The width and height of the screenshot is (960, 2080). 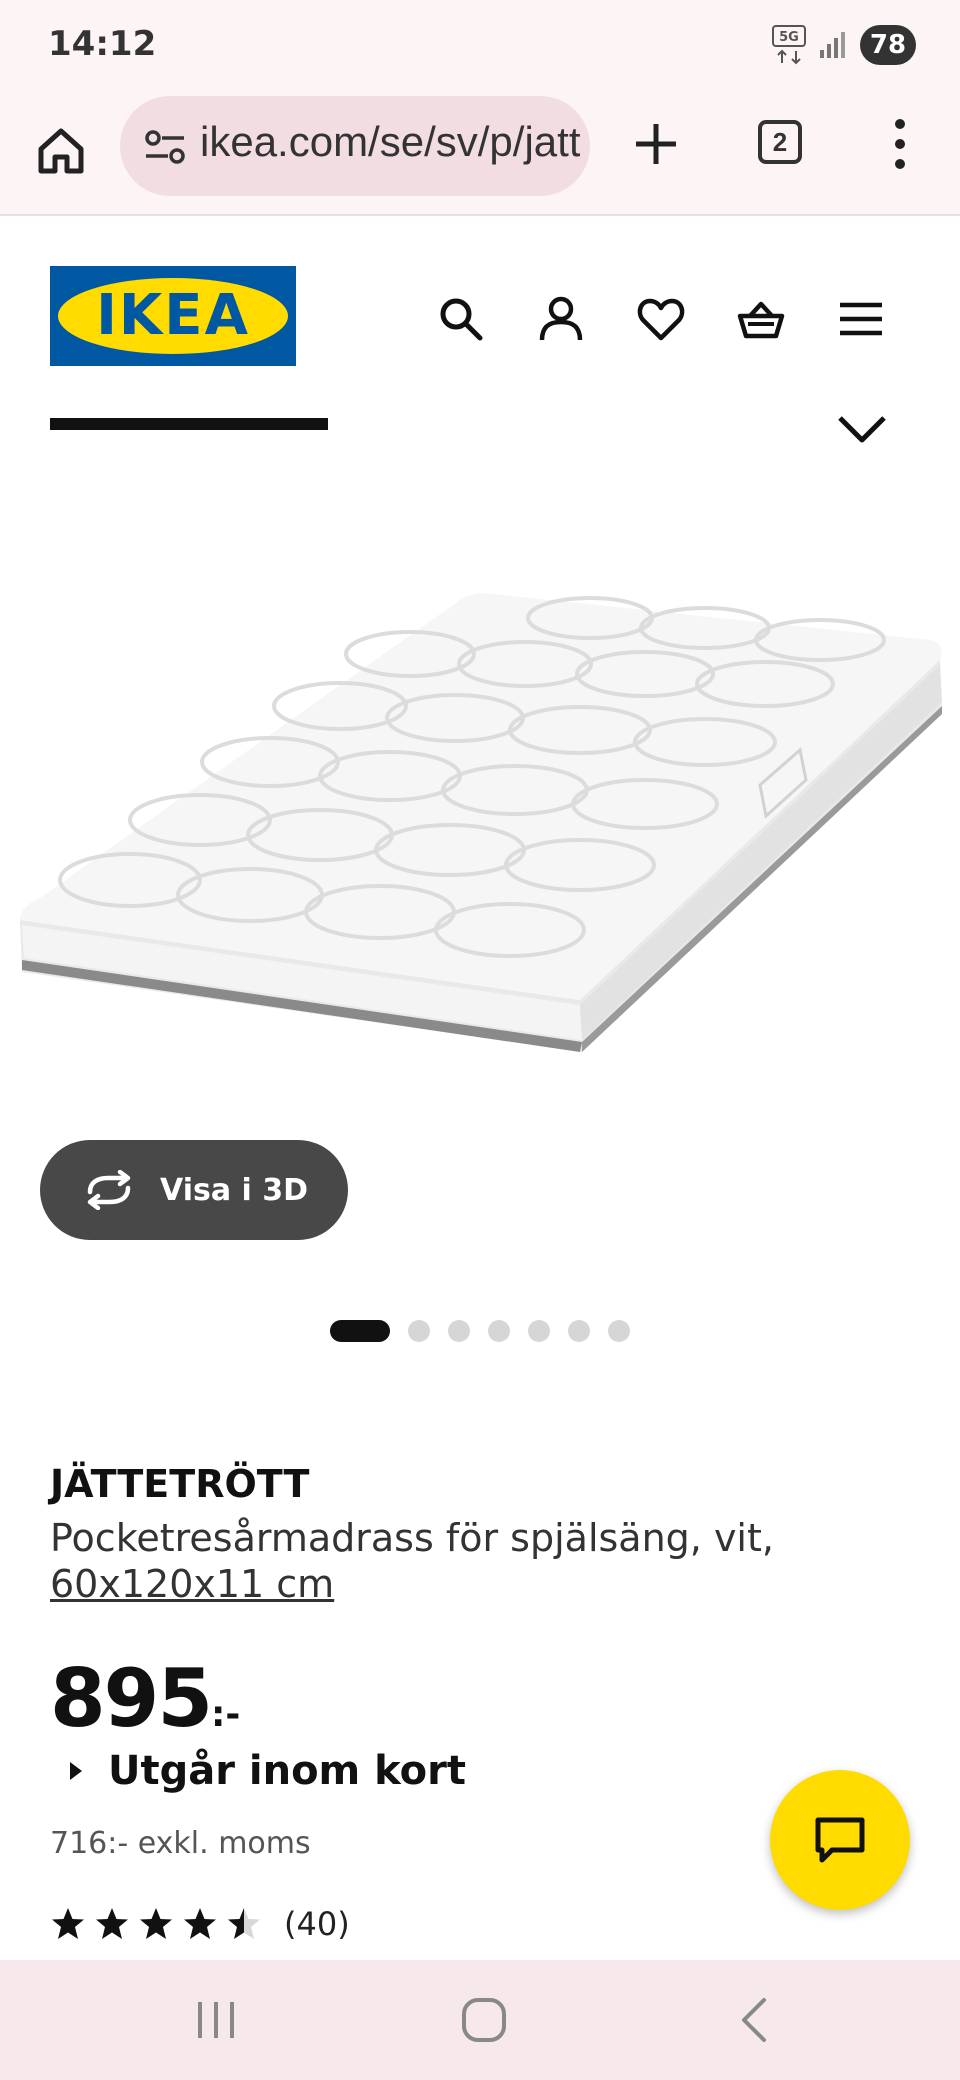 I want to click on view-in-3d-button: Visa i 3D, so click(x=194, y=1190).